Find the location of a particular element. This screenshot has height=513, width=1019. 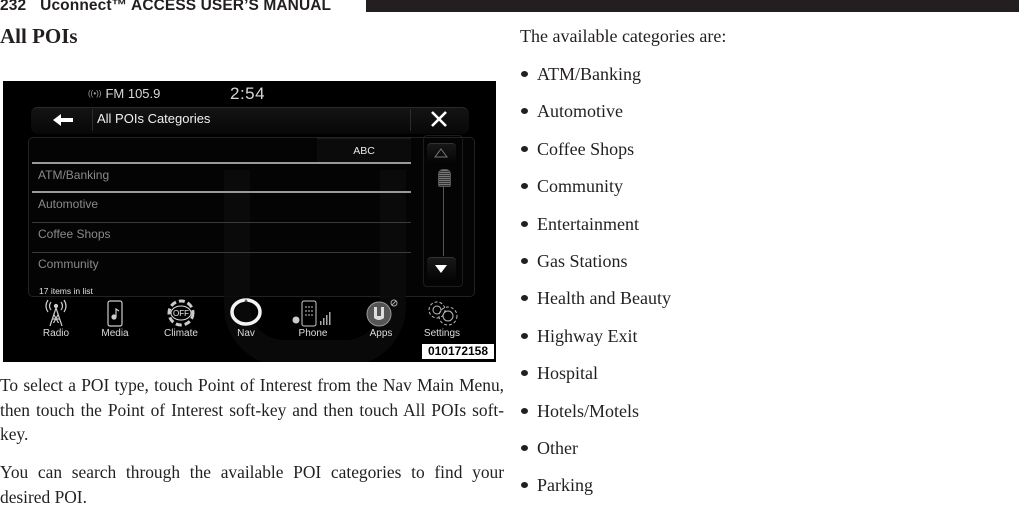

scroll-up-button is located at coordinates (441, 152).